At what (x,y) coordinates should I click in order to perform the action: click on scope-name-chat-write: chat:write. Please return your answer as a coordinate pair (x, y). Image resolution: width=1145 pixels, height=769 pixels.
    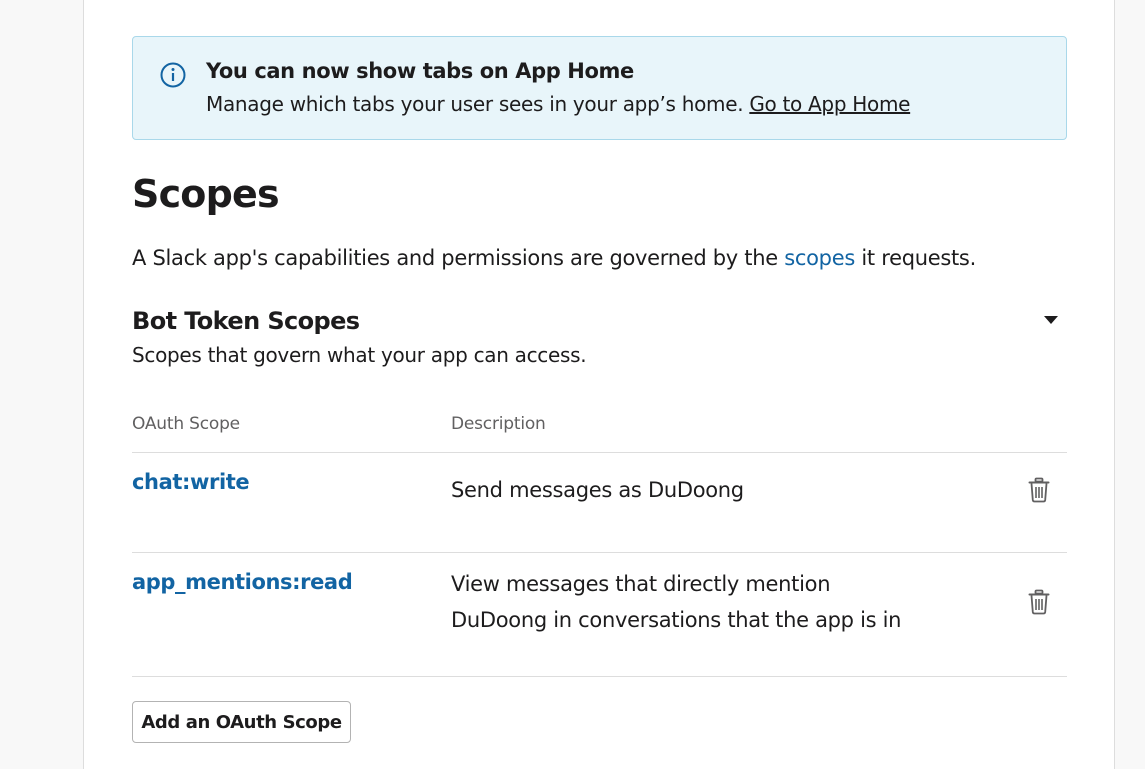
    Looking at the image, I should click on (191, 482).